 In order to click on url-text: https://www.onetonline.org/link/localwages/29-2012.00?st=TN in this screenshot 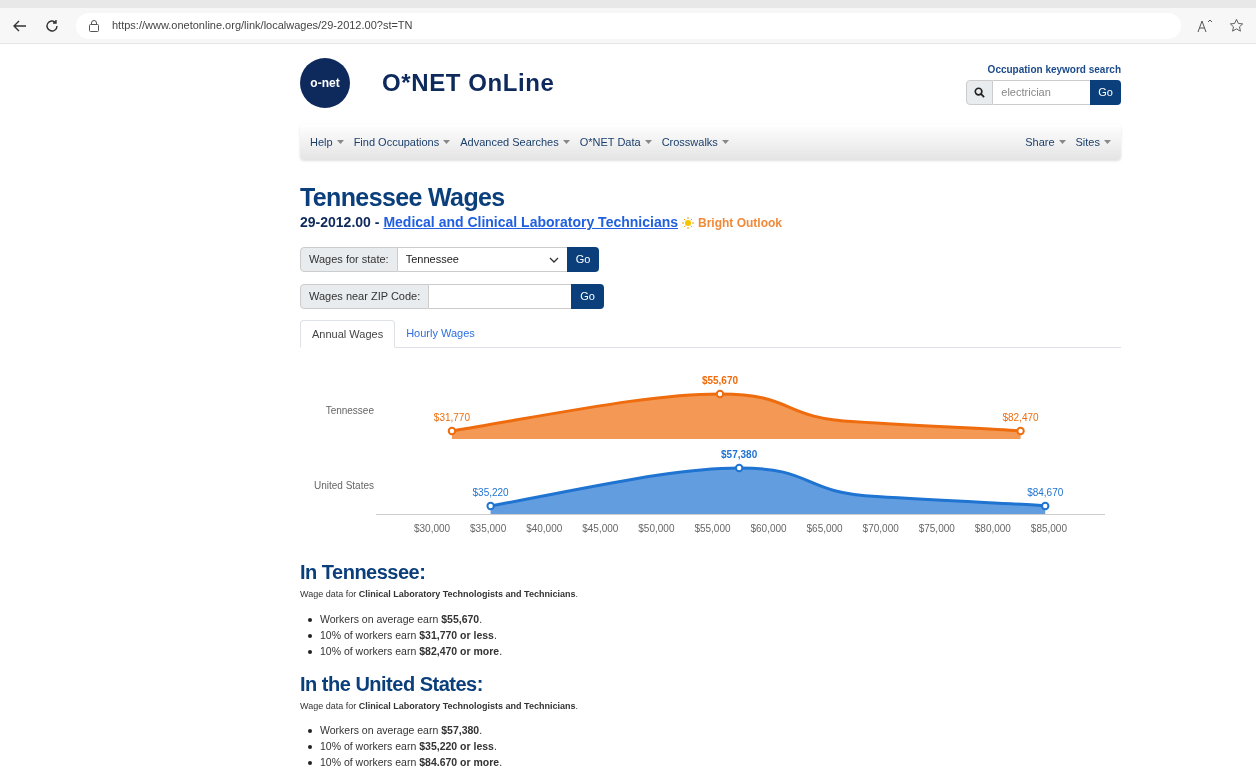, I will do `click(262, 26)`.